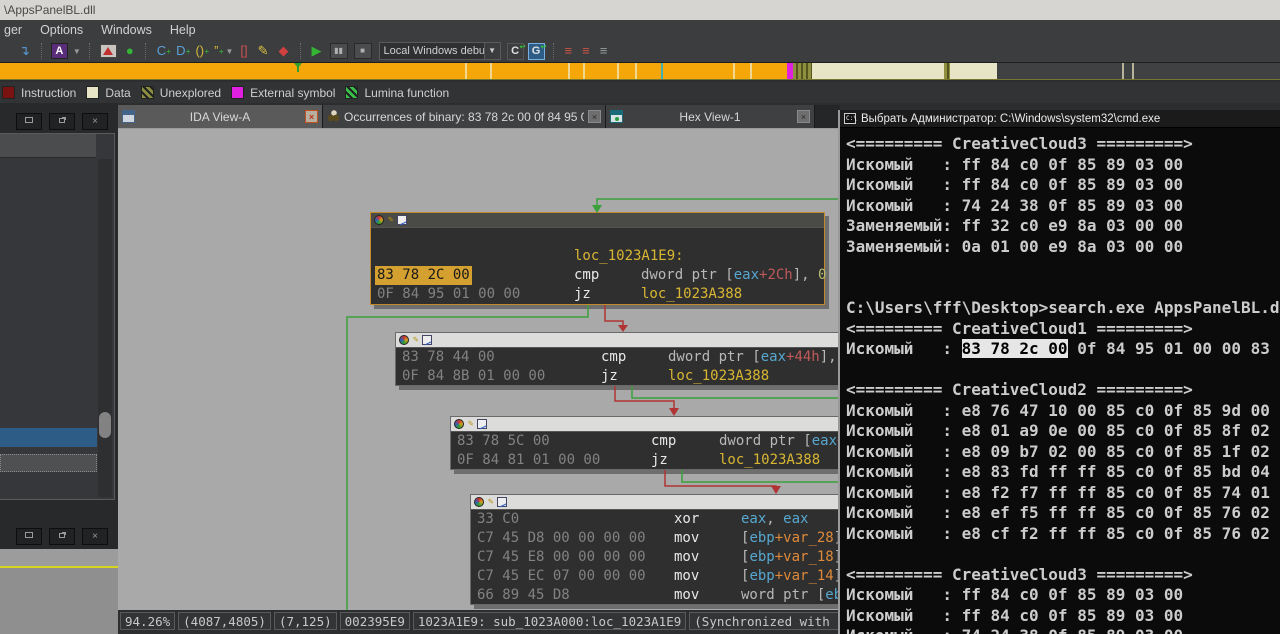 This screenshot has width=1280, height=634. What do you see at coordinates (1173, 348) in the screenshot?
I see `cmd-text: 0f 84 95 01 00 00 83 78` at bounding box center [1173, 348].